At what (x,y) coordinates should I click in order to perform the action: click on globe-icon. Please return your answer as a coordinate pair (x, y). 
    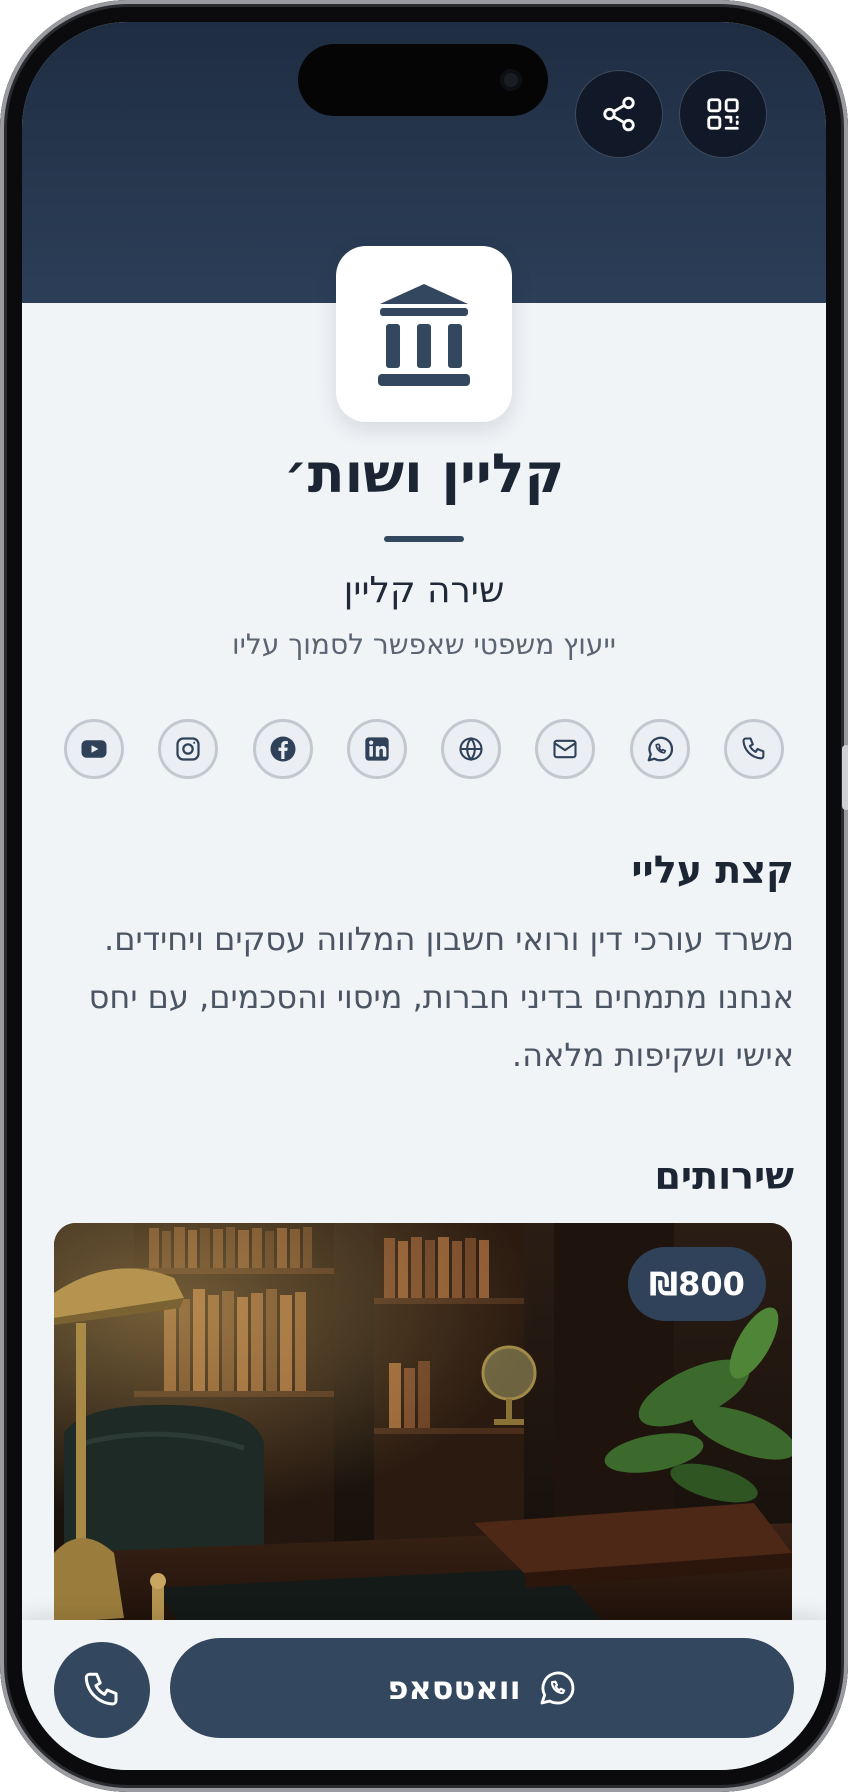
    Looking at the image, I should click on (471, 749).